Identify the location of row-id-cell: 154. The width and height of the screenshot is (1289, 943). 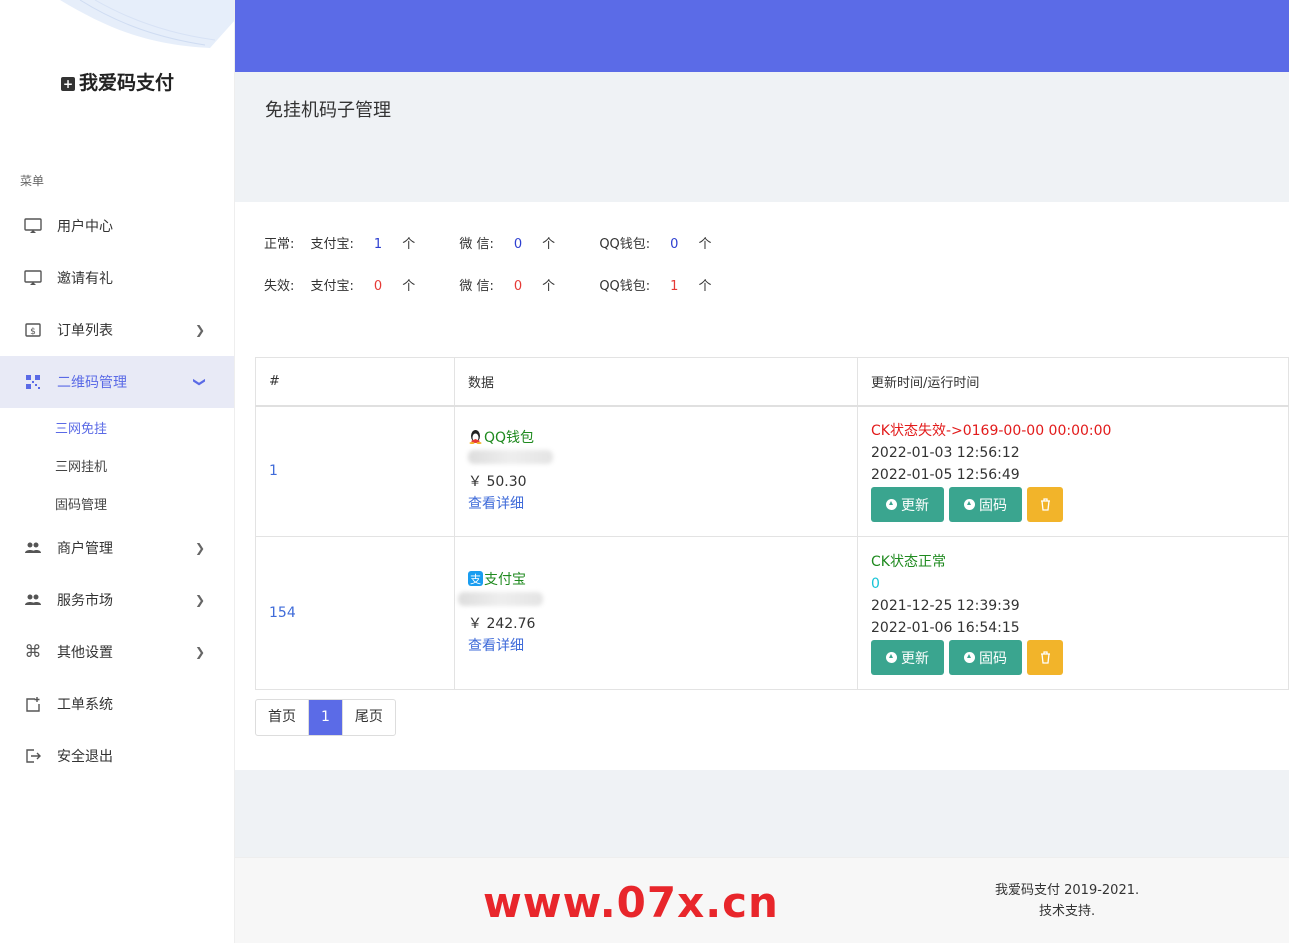
(355, 613).